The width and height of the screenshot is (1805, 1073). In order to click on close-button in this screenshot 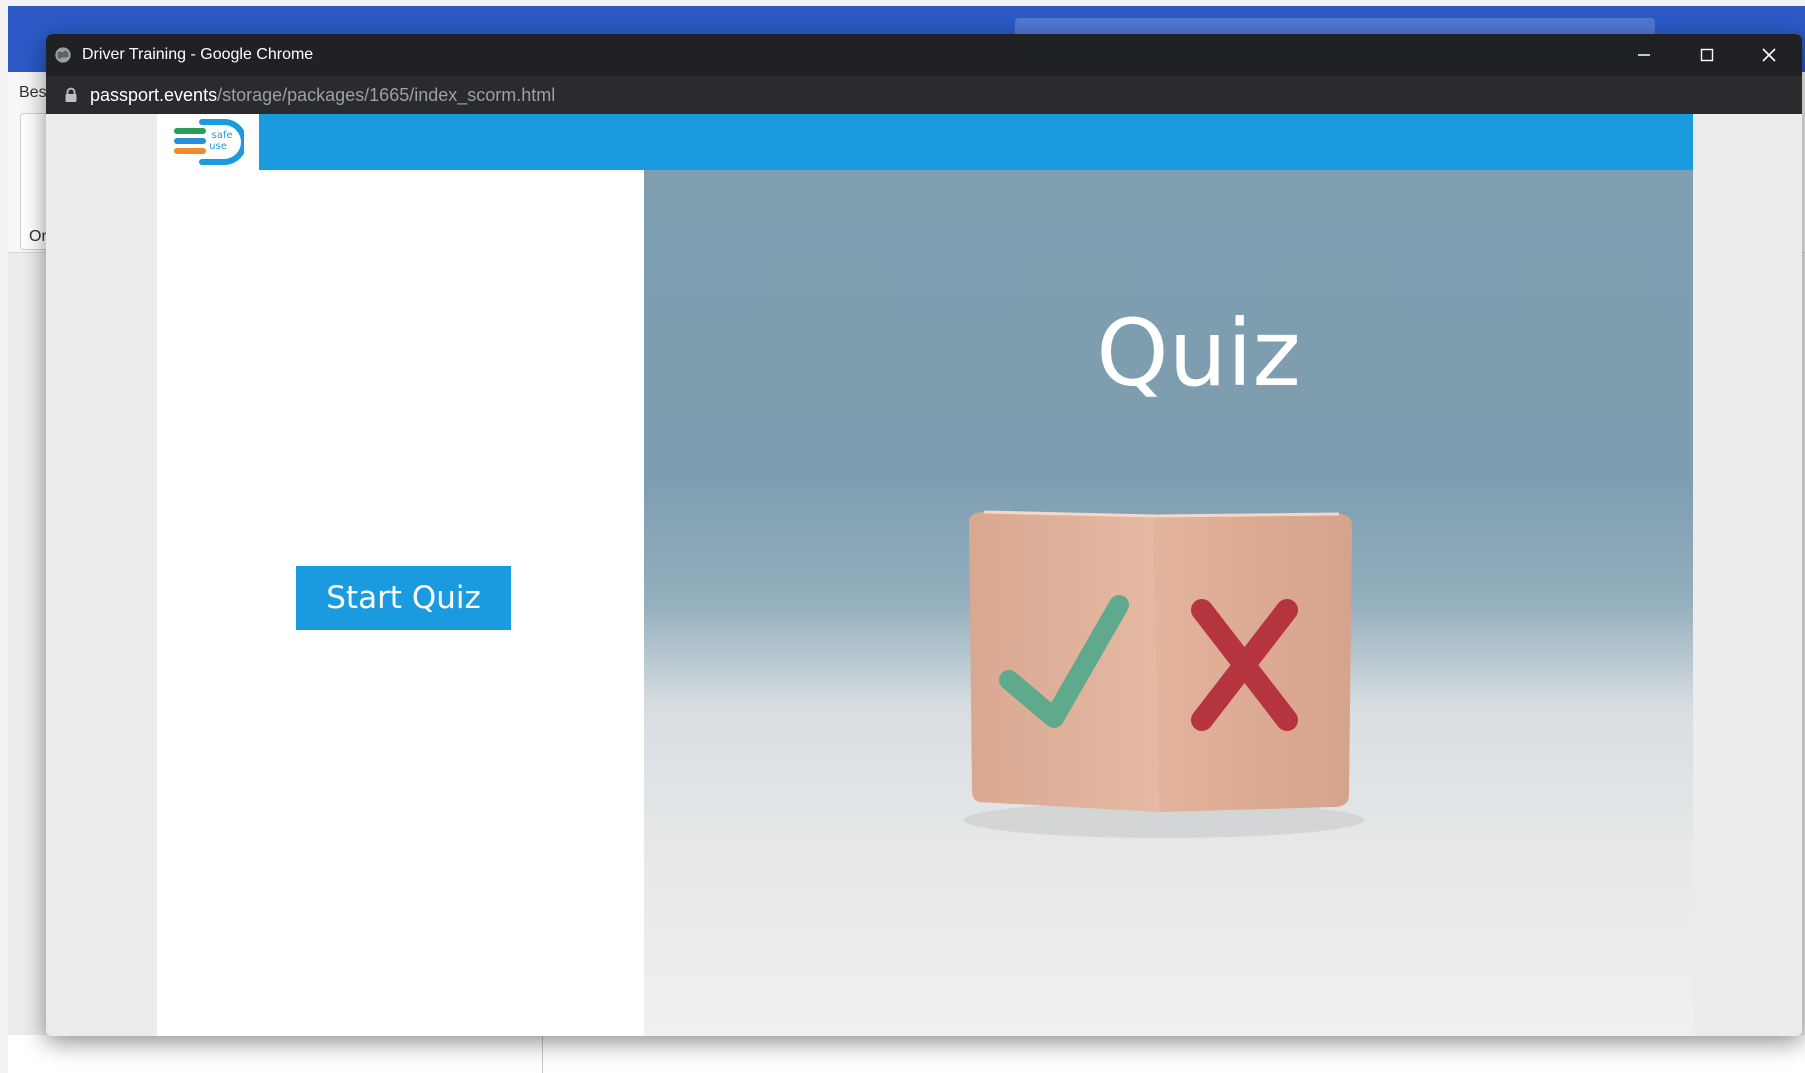, I will do `click(1769, 55)`.